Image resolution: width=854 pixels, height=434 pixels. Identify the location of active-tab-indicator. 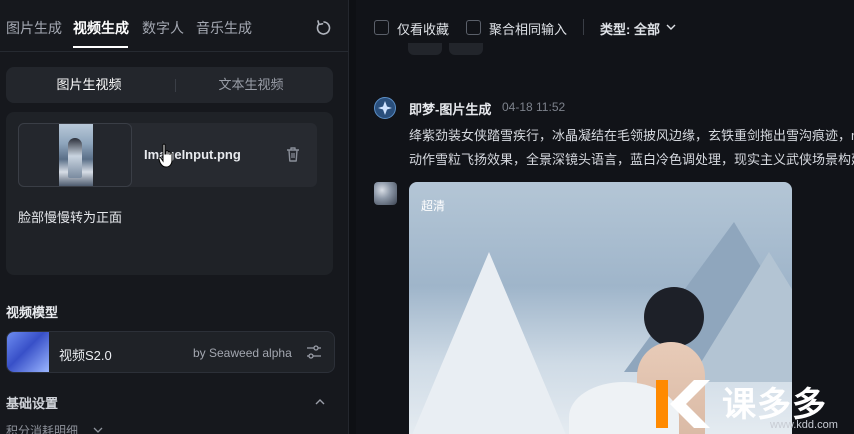
(100, 47).